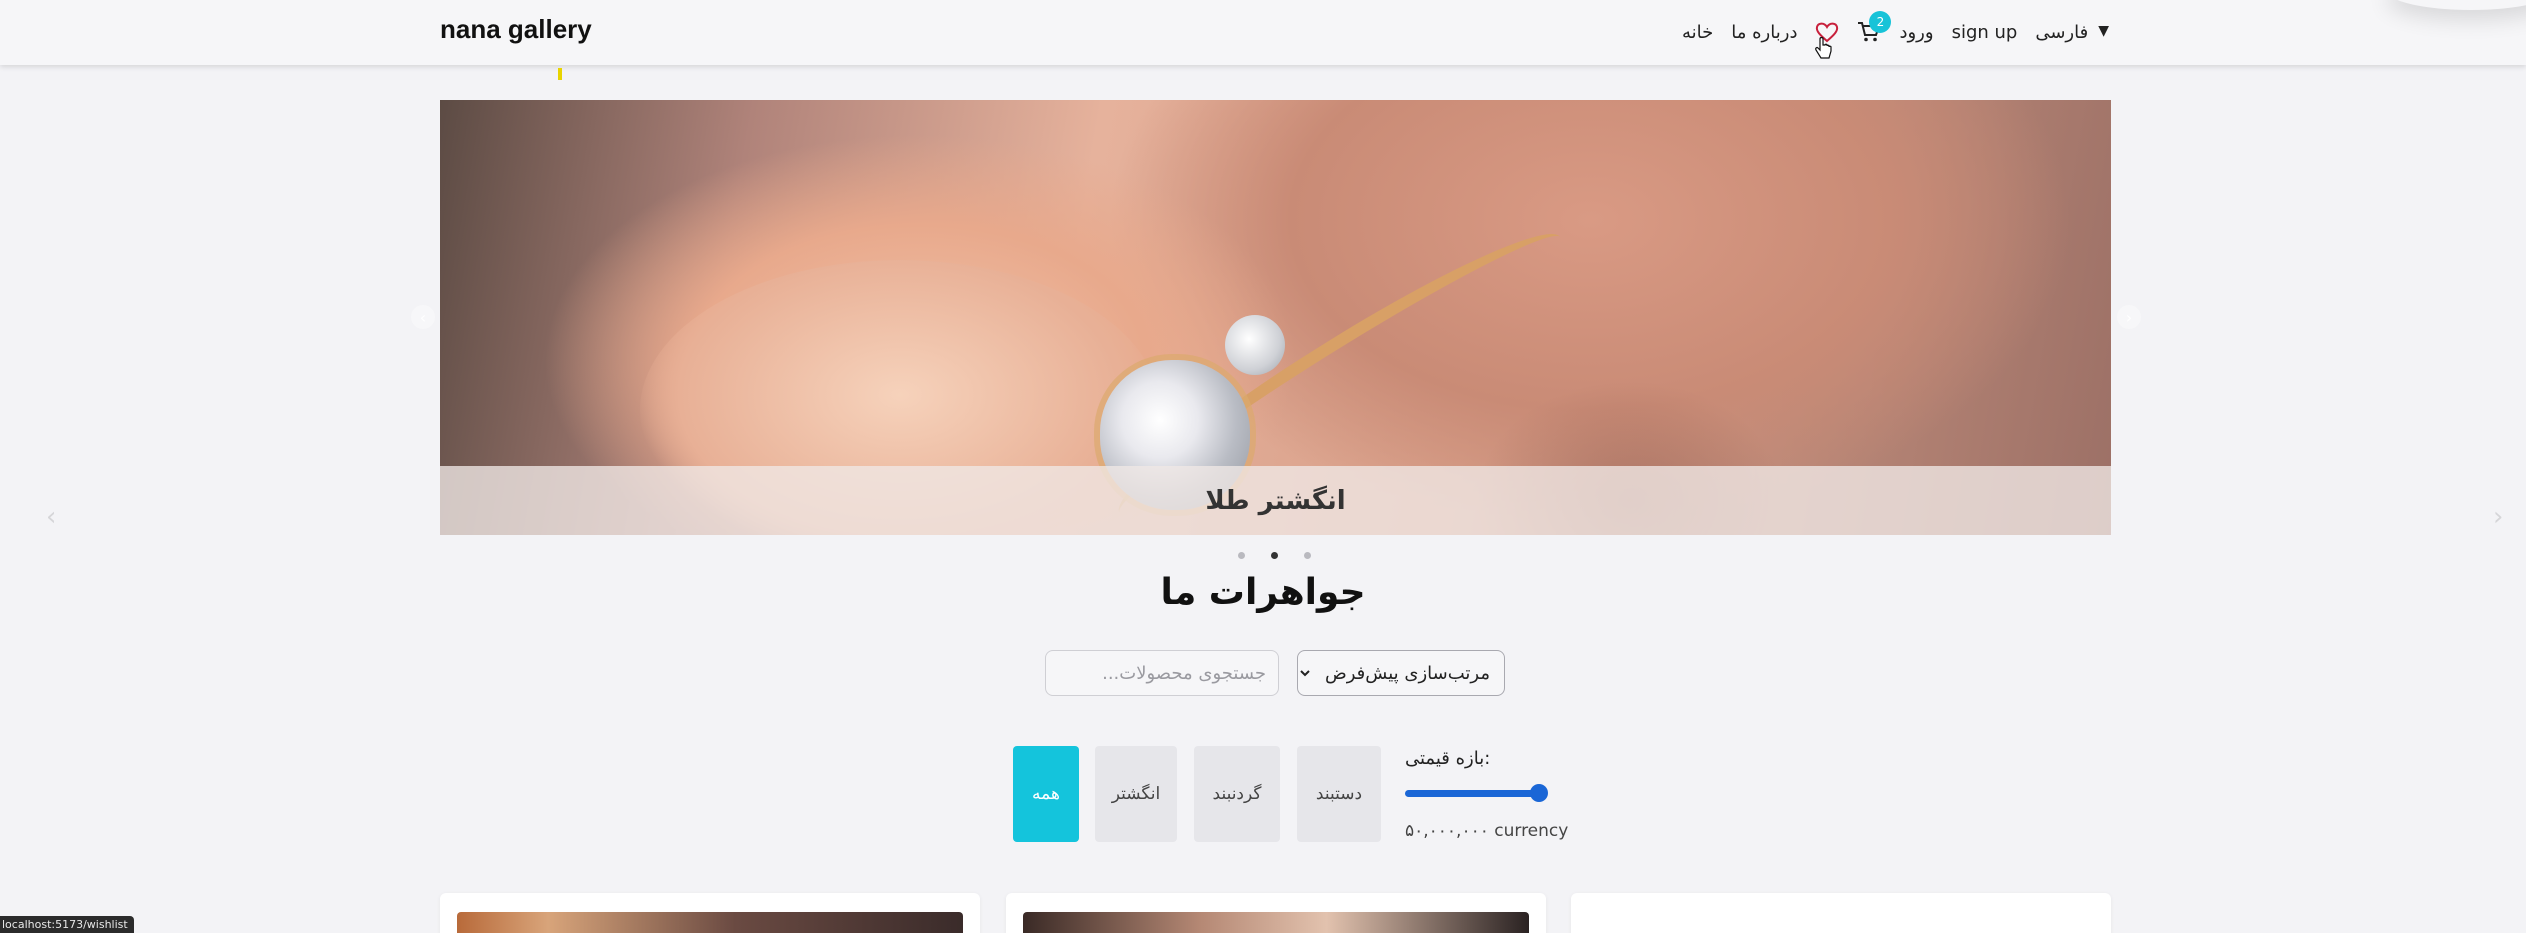  Describe the element at coordinates (1475, 793) in the screenshot. I see `price-range-track` at that location.